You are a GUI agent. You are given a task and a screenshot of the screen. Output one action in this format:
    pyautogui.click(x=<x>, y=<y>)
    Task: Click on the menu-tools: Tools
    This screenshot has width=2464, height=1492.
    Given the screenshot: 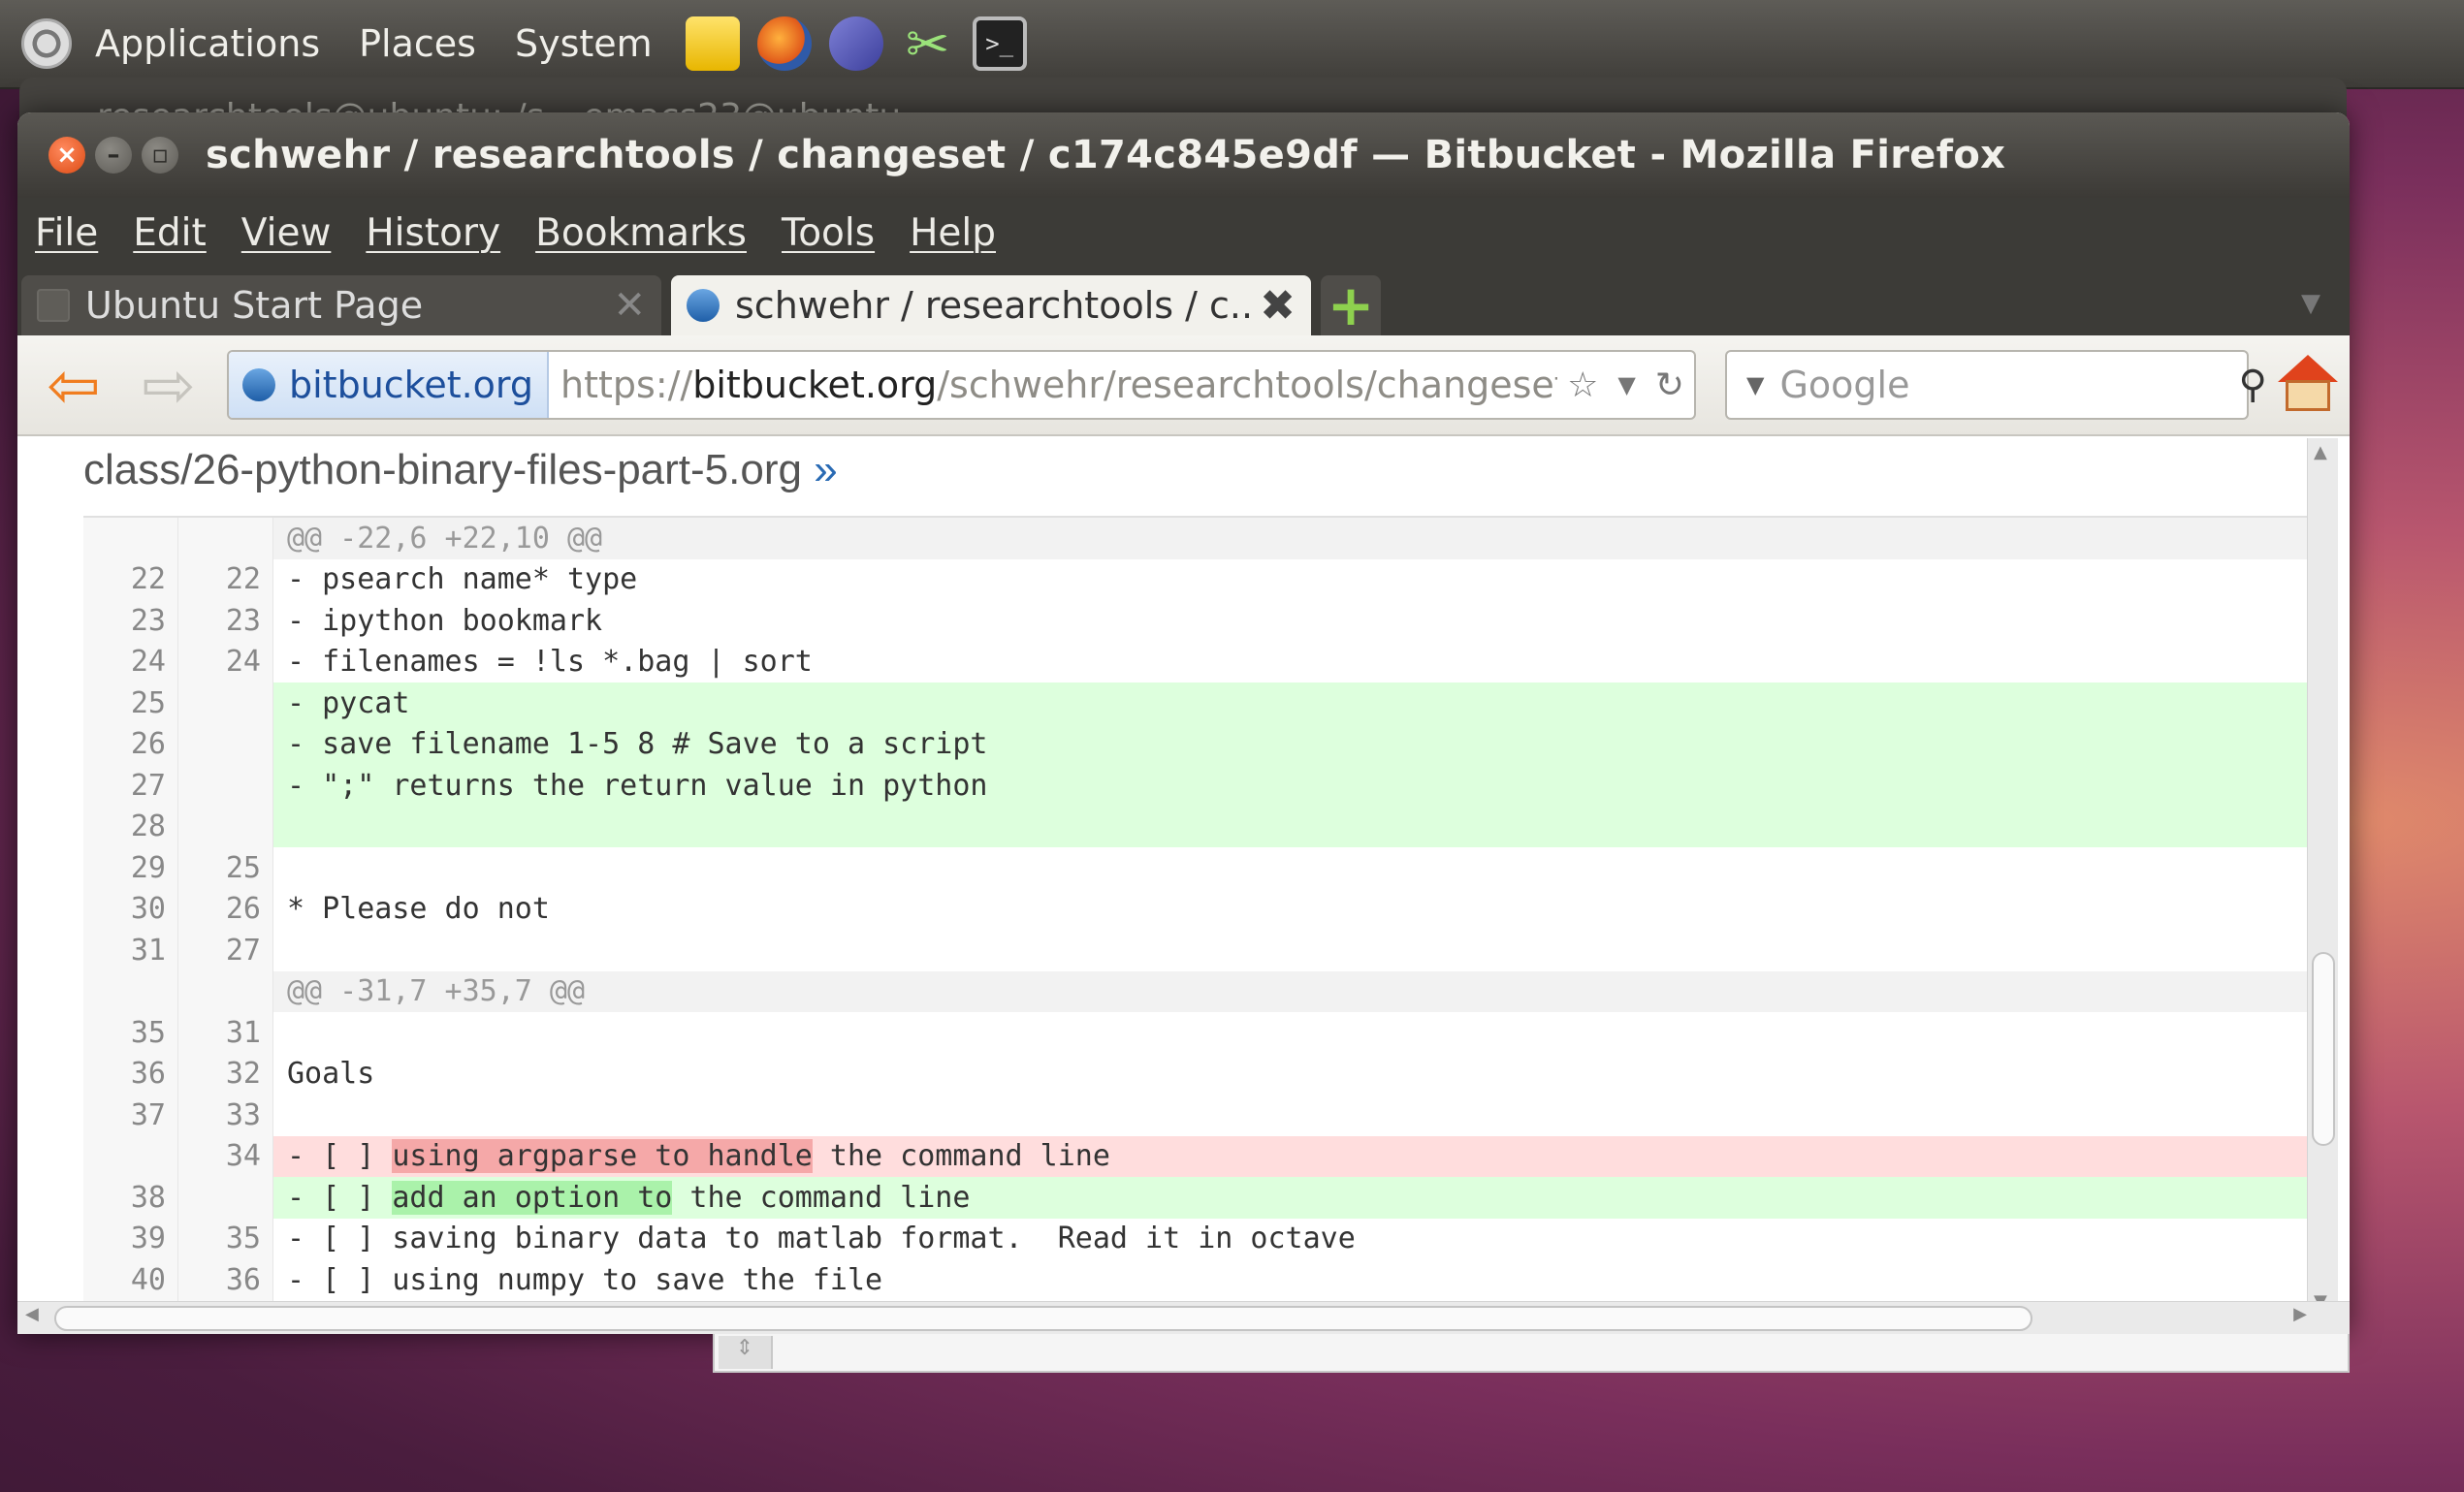 What is the action you would take?
    pyautogui.click(x=828, y=233)
    